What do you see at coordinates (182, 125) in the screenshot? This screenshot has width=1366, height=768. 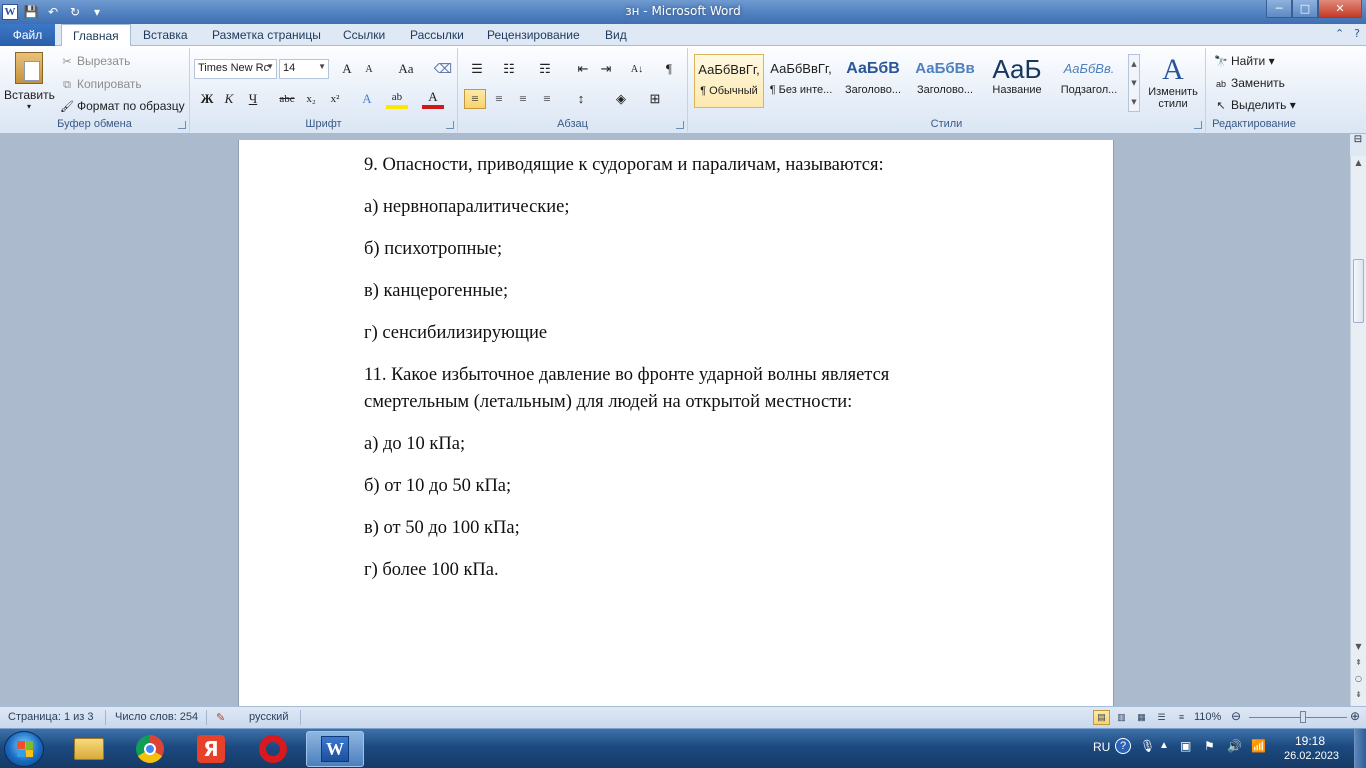 I see `clipboard-dialog-launcher` at bounding box center [182, 125].